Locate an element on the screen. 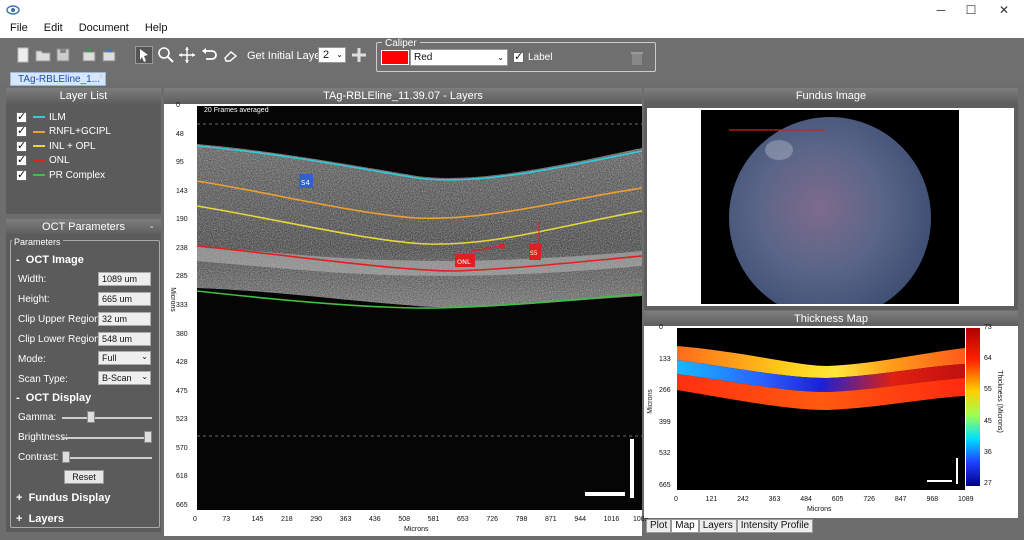 Image resolution: width=1024 pixels, height=540 pixels. zoom-icon is located at coordinates (166, 55).